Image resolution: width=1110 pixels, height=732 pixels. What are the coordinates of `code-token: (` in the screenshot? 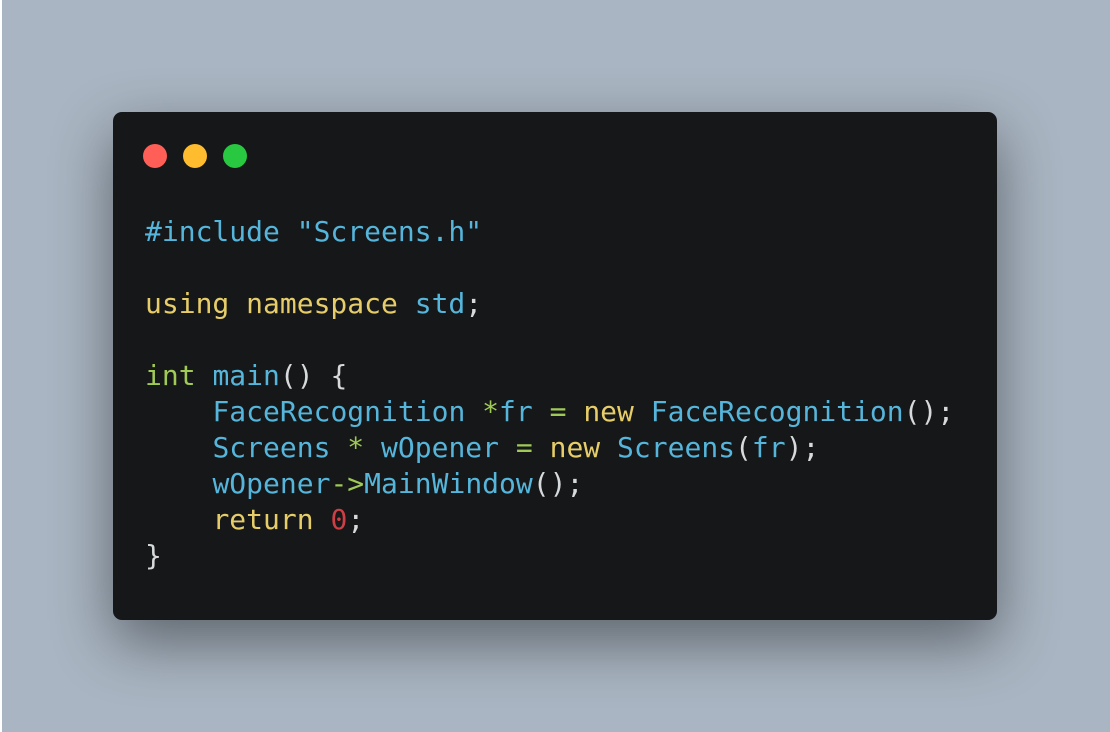 It's located at (743, 447).